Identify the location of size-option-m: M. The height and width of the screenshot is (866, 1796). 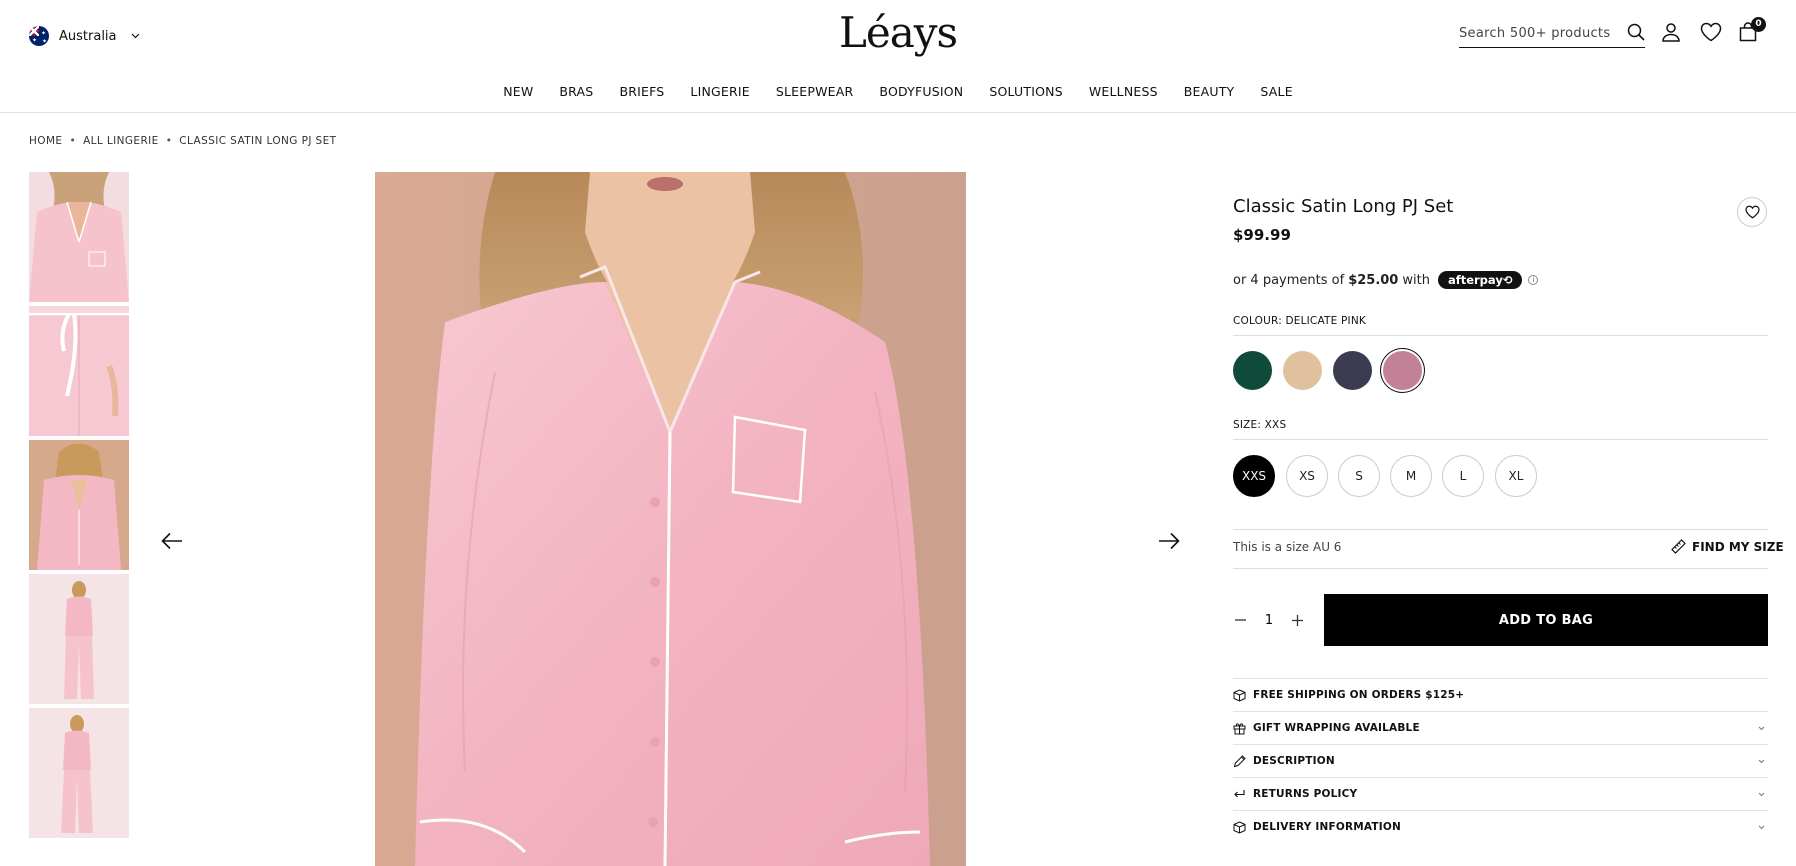
(1411, 476).